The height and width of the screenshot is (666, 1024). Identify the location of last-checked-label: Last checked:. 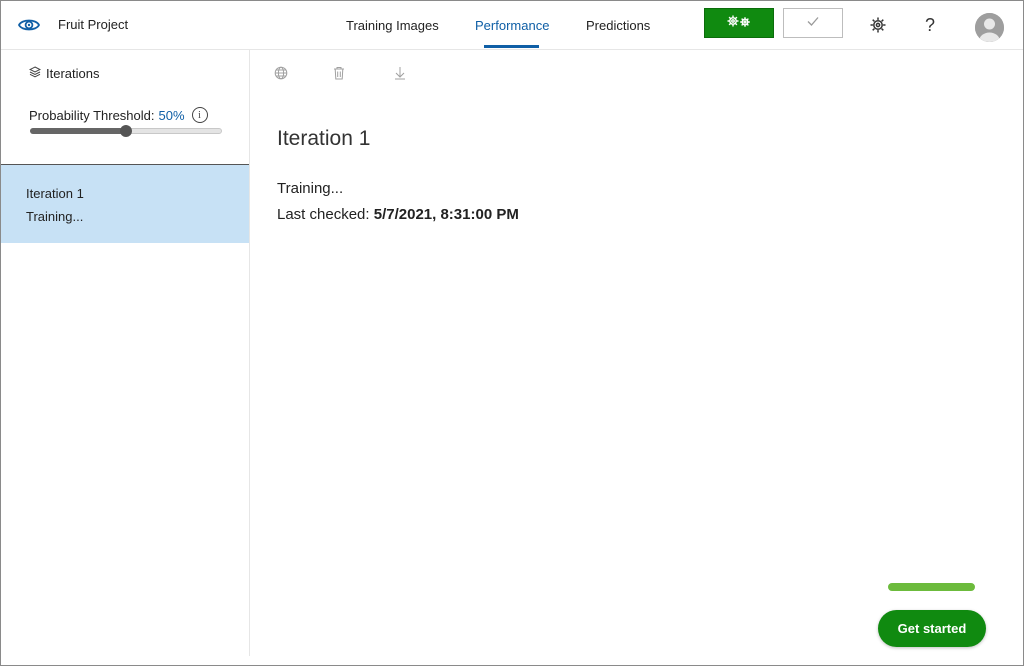
(323, 214).